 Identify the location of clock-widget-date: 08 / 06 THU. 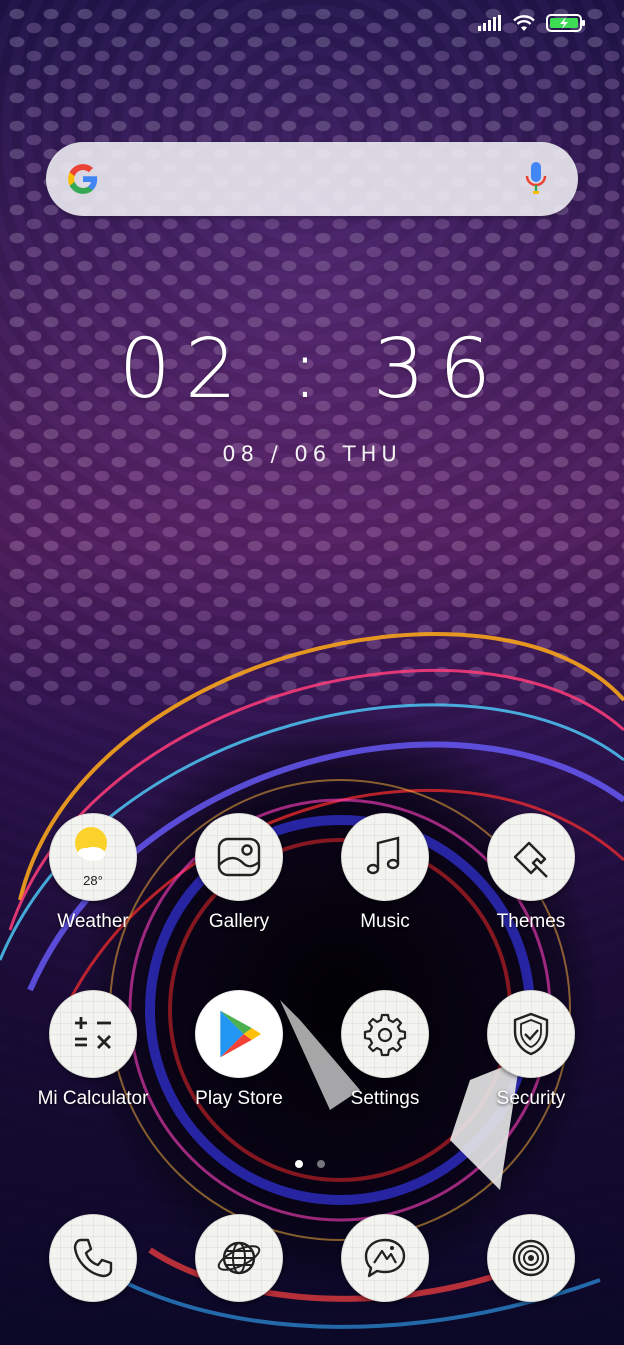
(312, 454).